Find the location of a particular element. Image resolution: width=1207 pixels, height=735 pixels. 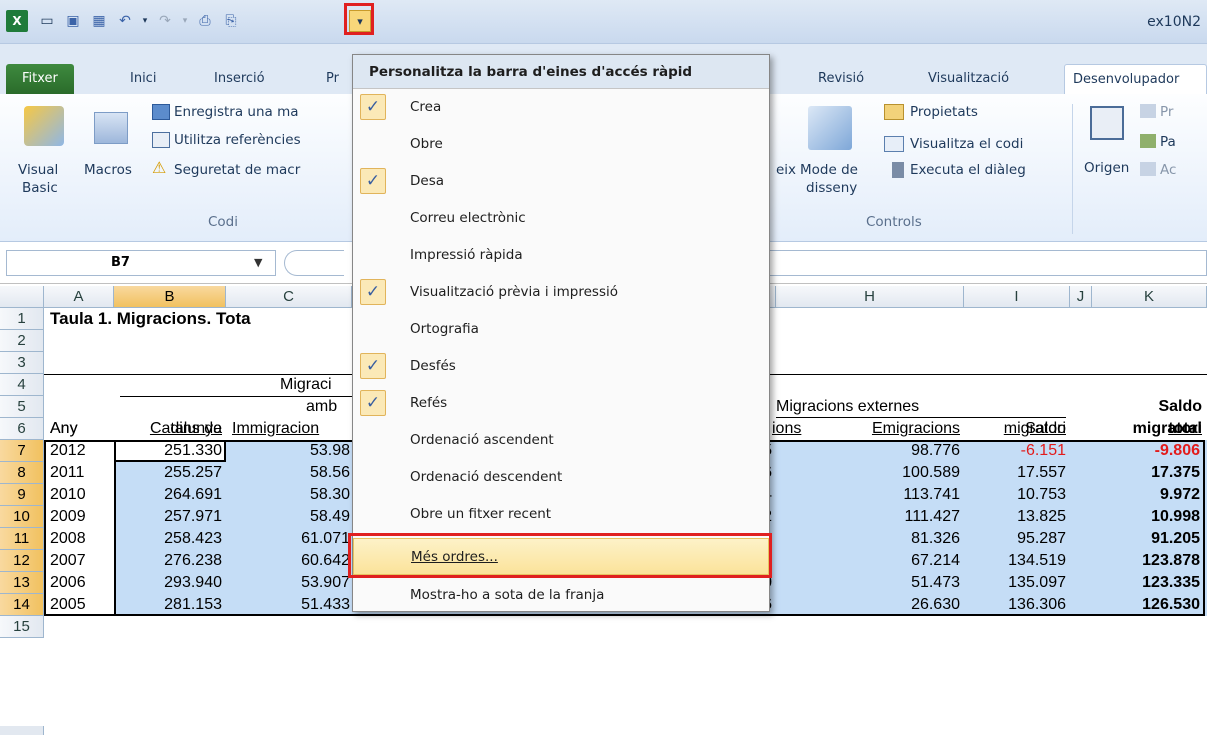

table-cell: 51.473 is located at coordinates (868, 583).